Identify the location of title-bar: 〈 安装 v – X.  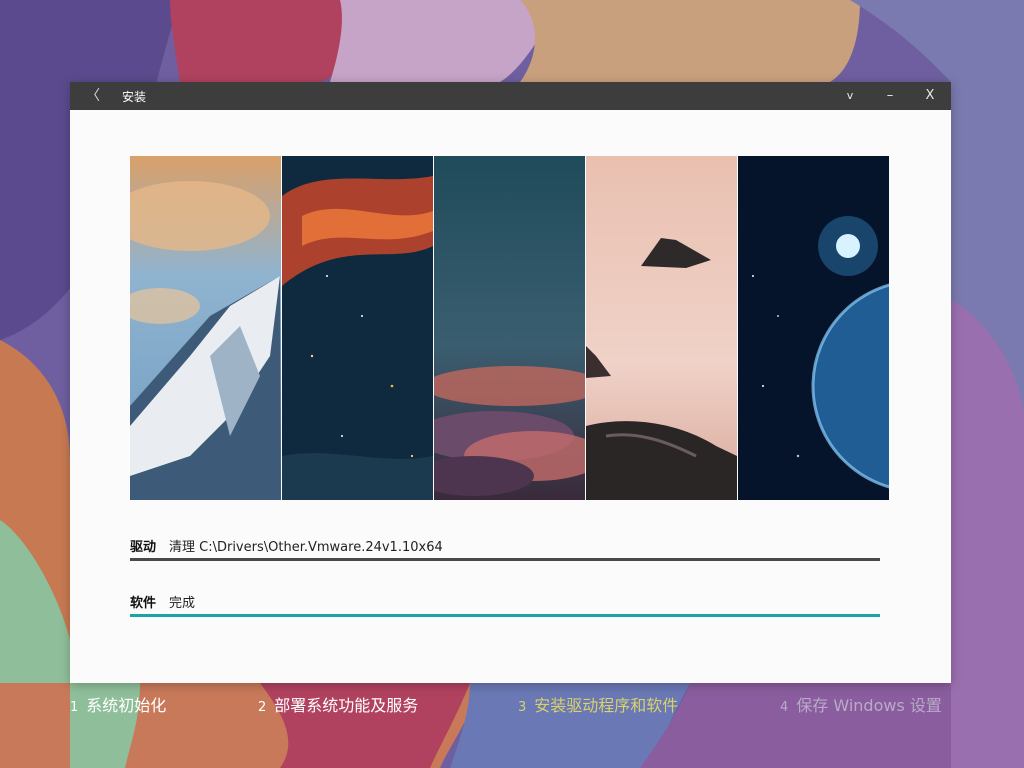
(510, 96).